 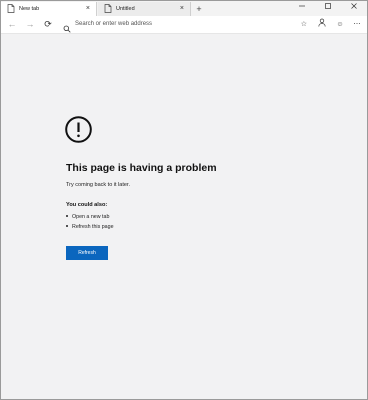 What do you see at coordinates (125, 9) in the screenshot?
I see `tab-title: Untitled` at bounding box center [125, 9].